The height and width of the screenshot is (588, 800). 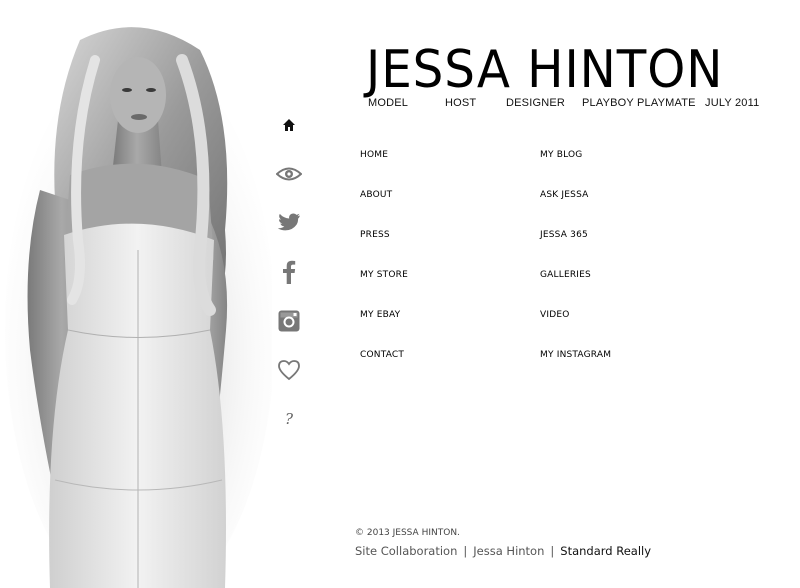 What do you see at coordinates (564, 195) in the screenshot?
I see `nav-ask-jessa: ASK JESSA` at bounding box center [564, 195].